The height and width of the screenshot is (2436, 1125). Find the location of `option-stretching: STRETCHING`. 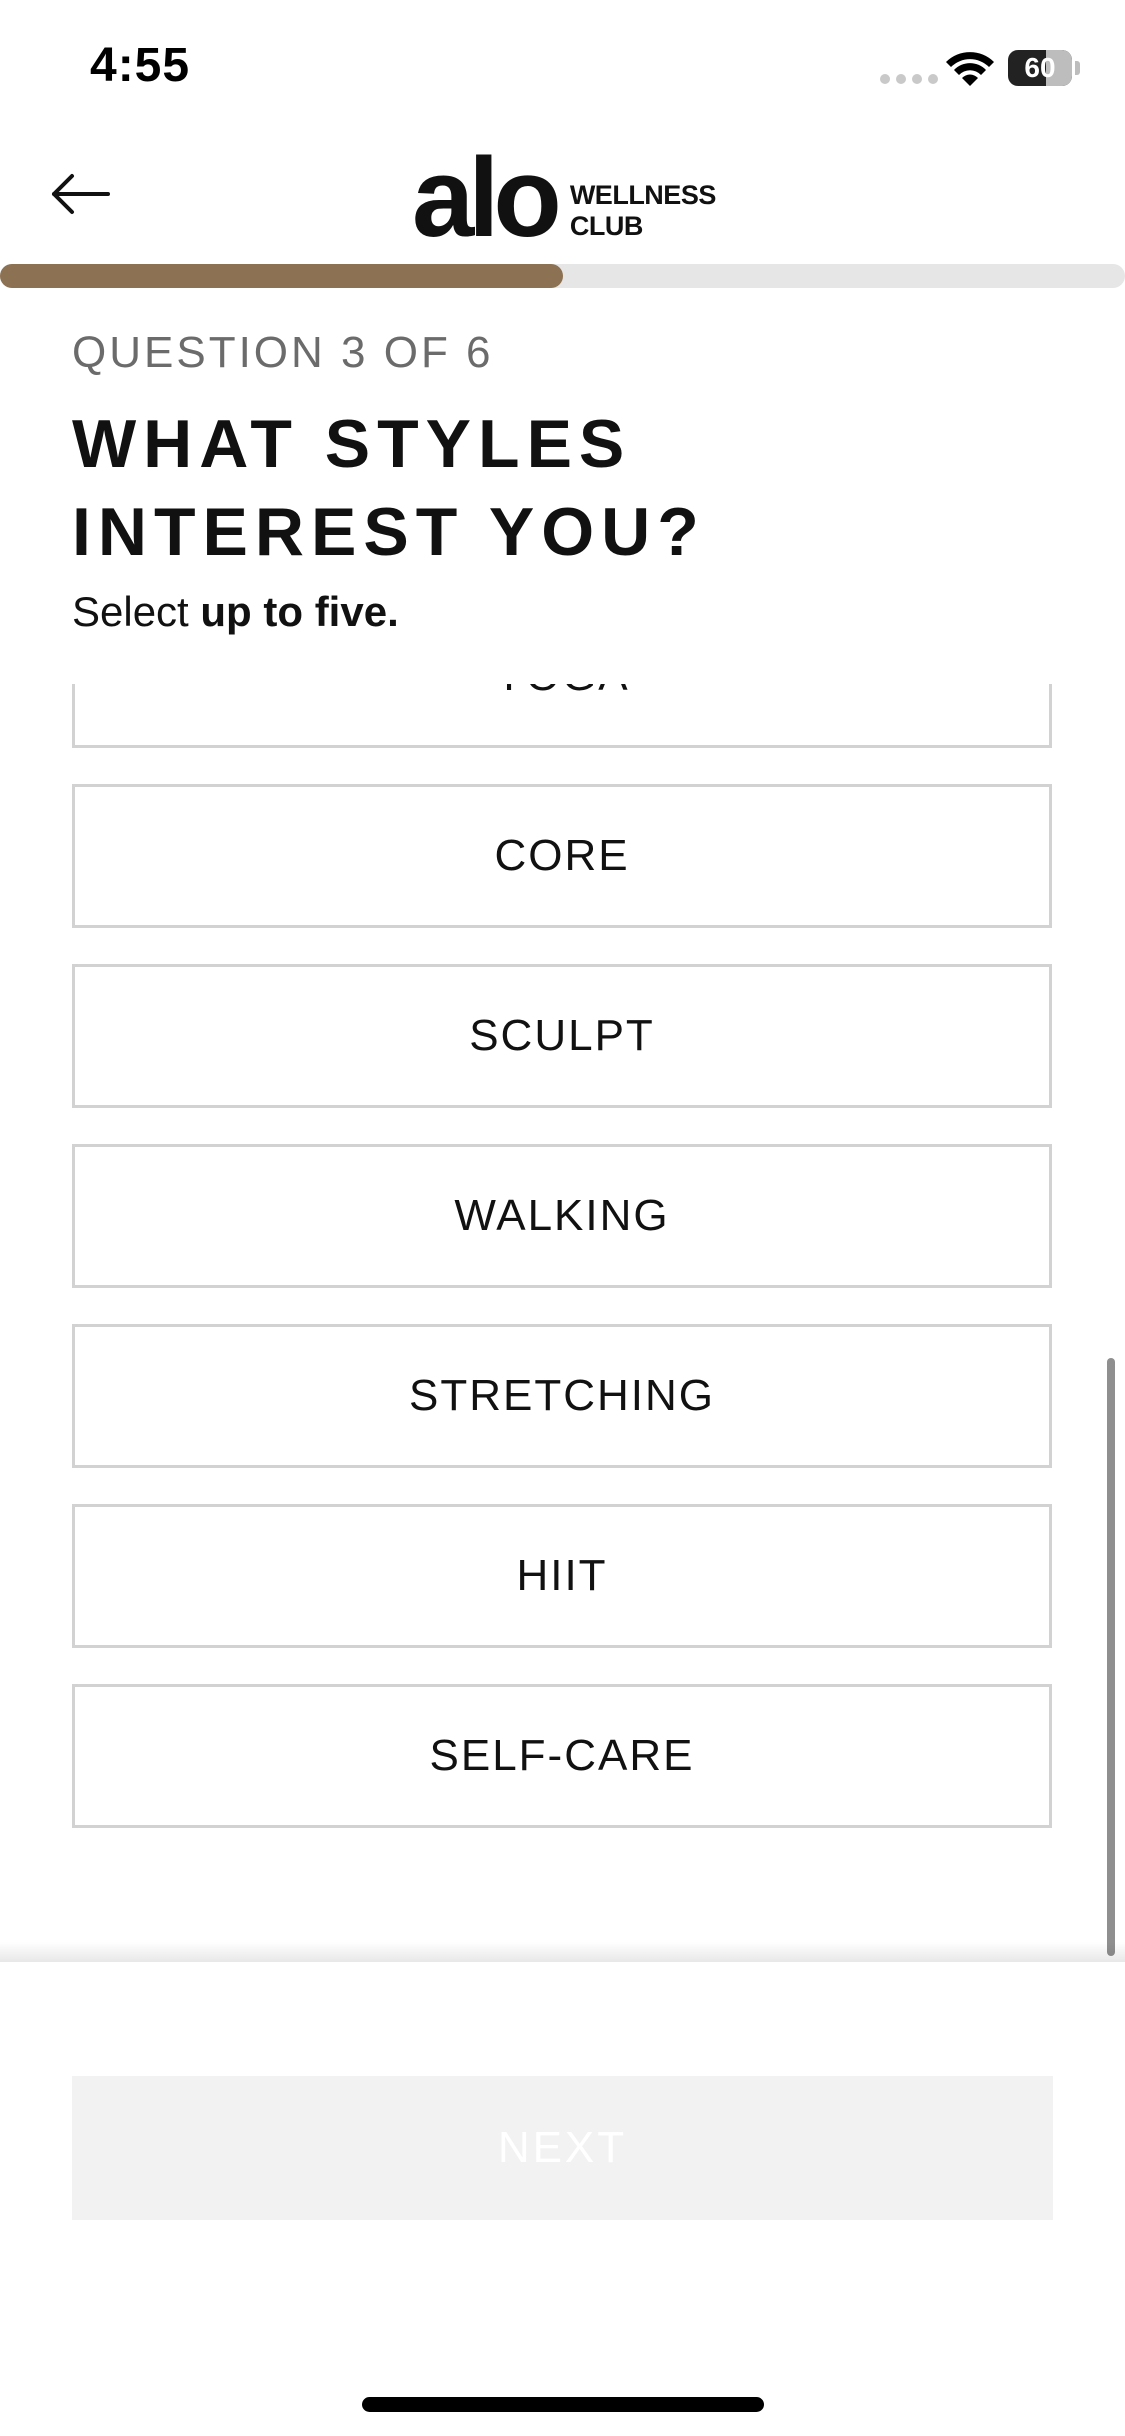

option-stretching: STRETCHING is located at coordinates (562, 1396).